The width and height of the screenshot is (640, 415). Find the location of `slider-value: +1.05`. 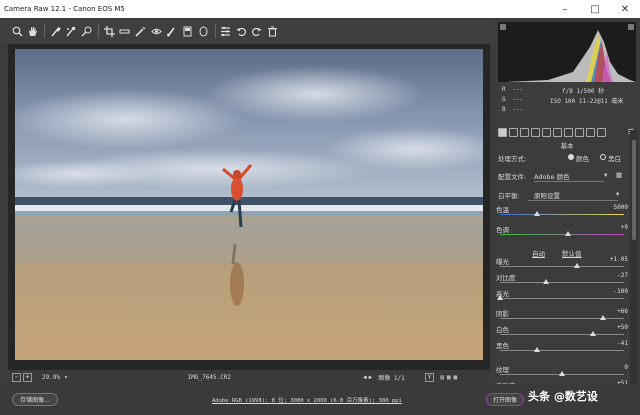

slider-value: +1.05 is located at coordinates (619, 259).